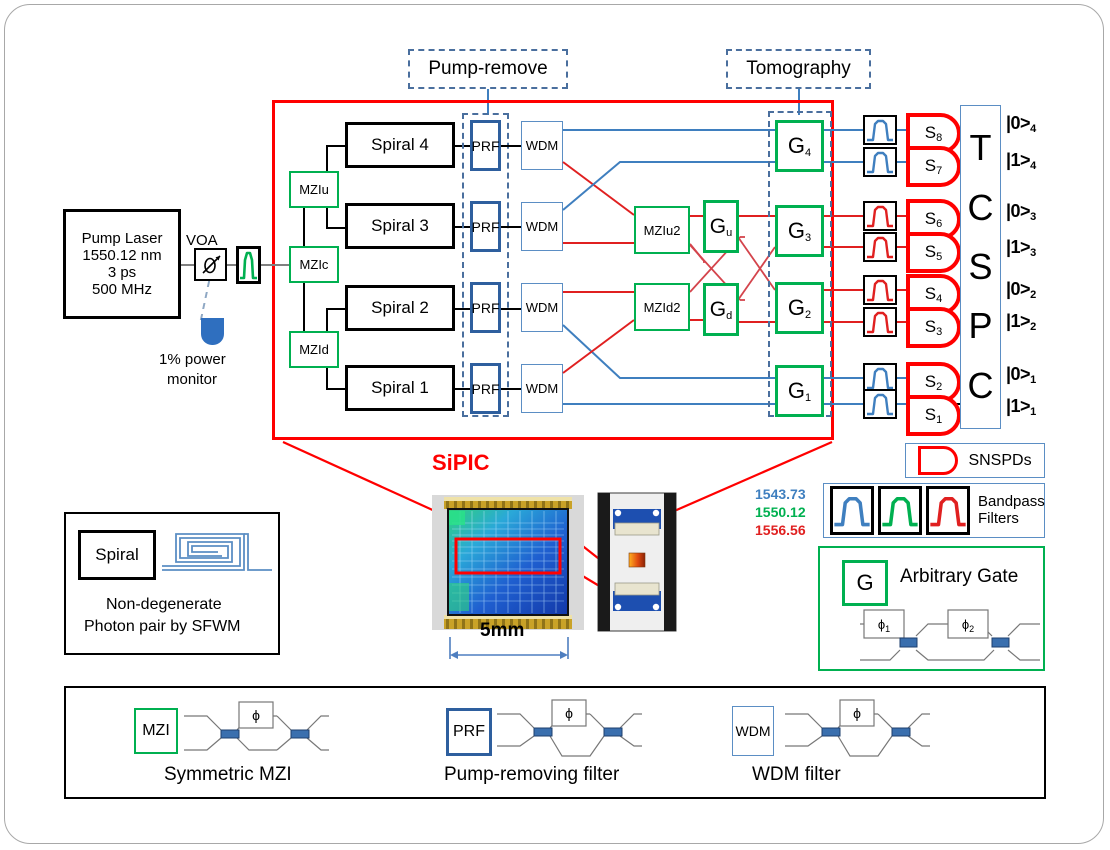  What do you see at coordinates (796, 774) in the screenshot?
I see `legend-wdm-caption: WDM filter` at bounding box center [796, 774].